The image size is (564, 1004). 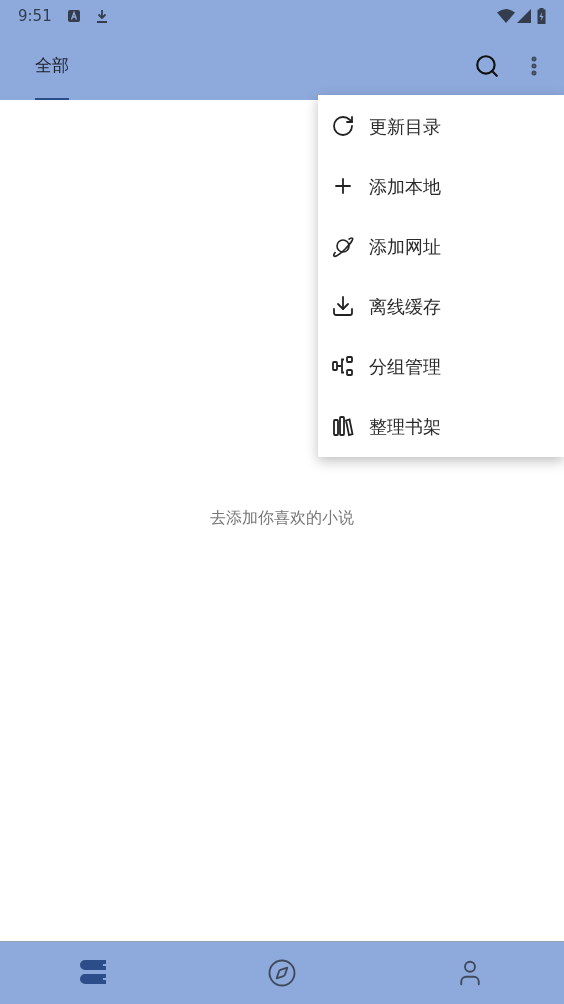 What do you see at coordinates (524, 16) in the screenshot?
I see `signal-icon` at bounding box center [524, 16].